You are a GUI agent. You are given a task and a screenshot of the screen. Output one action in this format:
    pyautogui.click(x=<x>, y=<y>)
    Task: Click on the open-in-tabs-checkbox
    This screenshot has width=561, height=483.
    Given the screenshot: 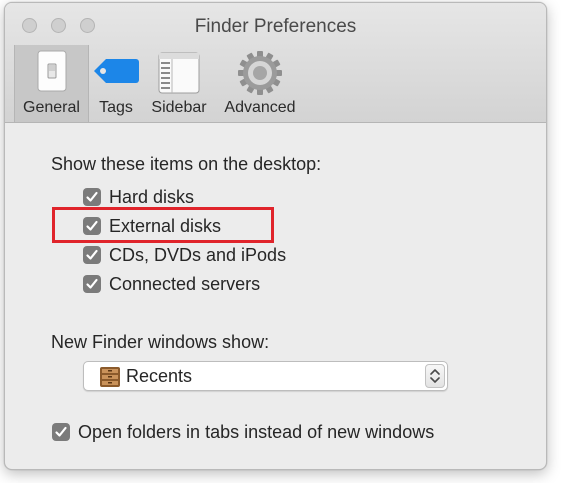 What is the action you would take?
    pyautogui.click(x=61, y=432)
    